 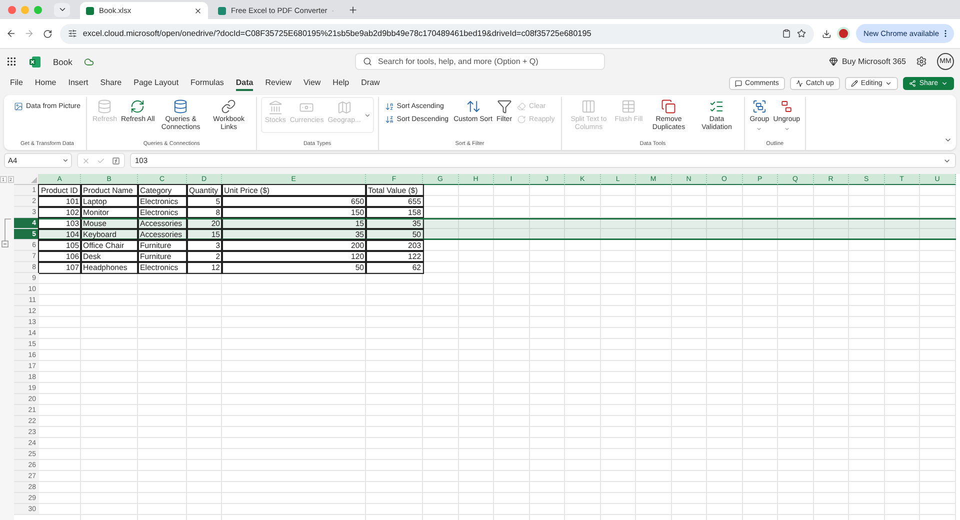 What do you see at coordinates (341, 83) in the screenshot?
I see `ribbon-tab: Help` at bounding box center [341, 83].